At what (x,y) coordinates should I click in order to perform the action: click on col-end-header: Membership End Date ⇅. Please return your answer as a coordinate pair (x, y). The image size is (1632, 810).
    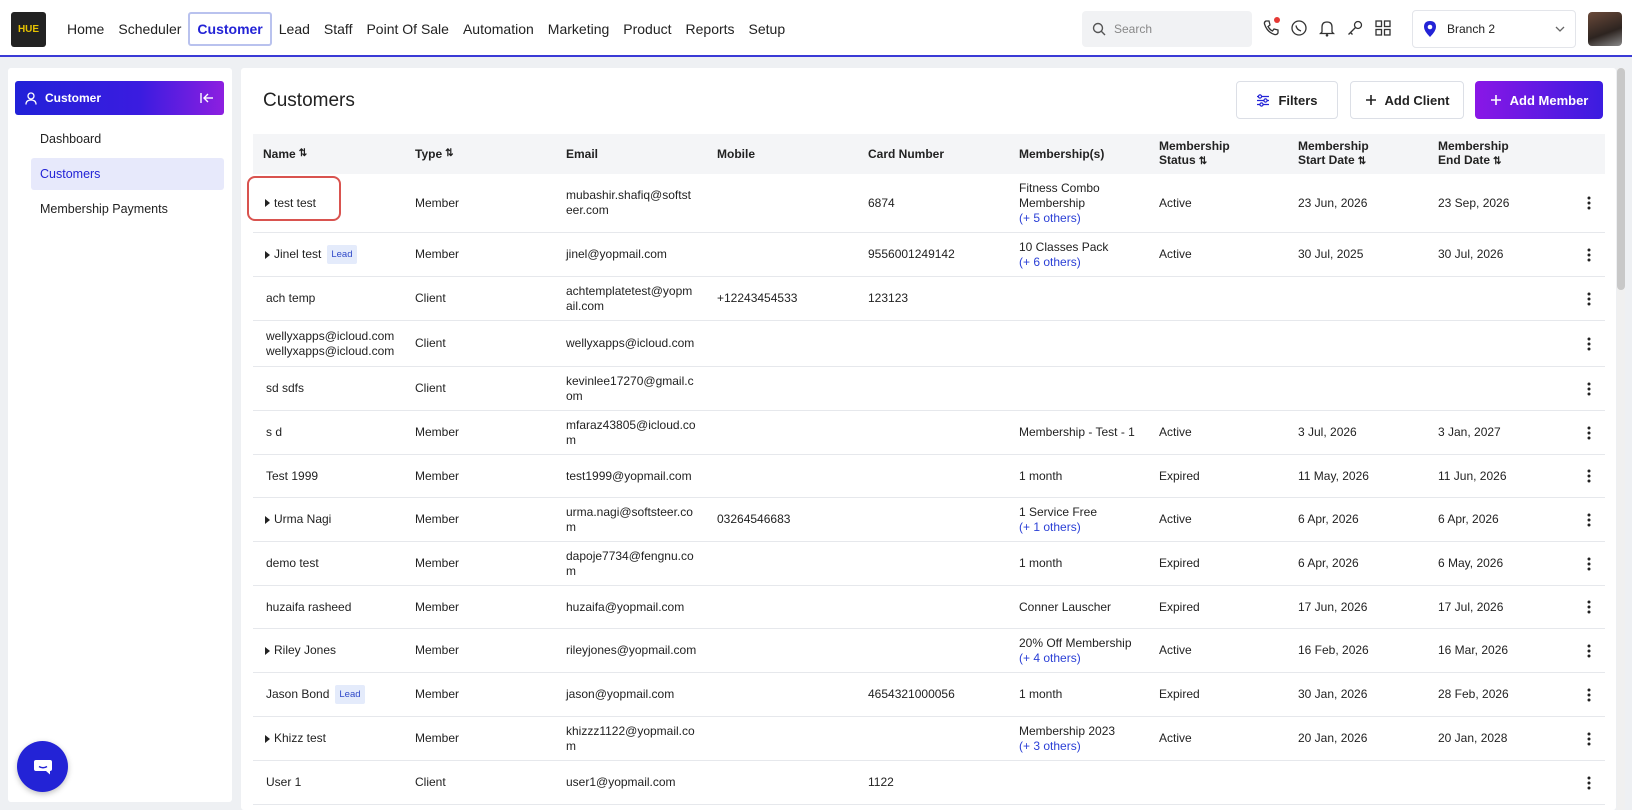
    Looking at the image, I should click on (1473, 154).